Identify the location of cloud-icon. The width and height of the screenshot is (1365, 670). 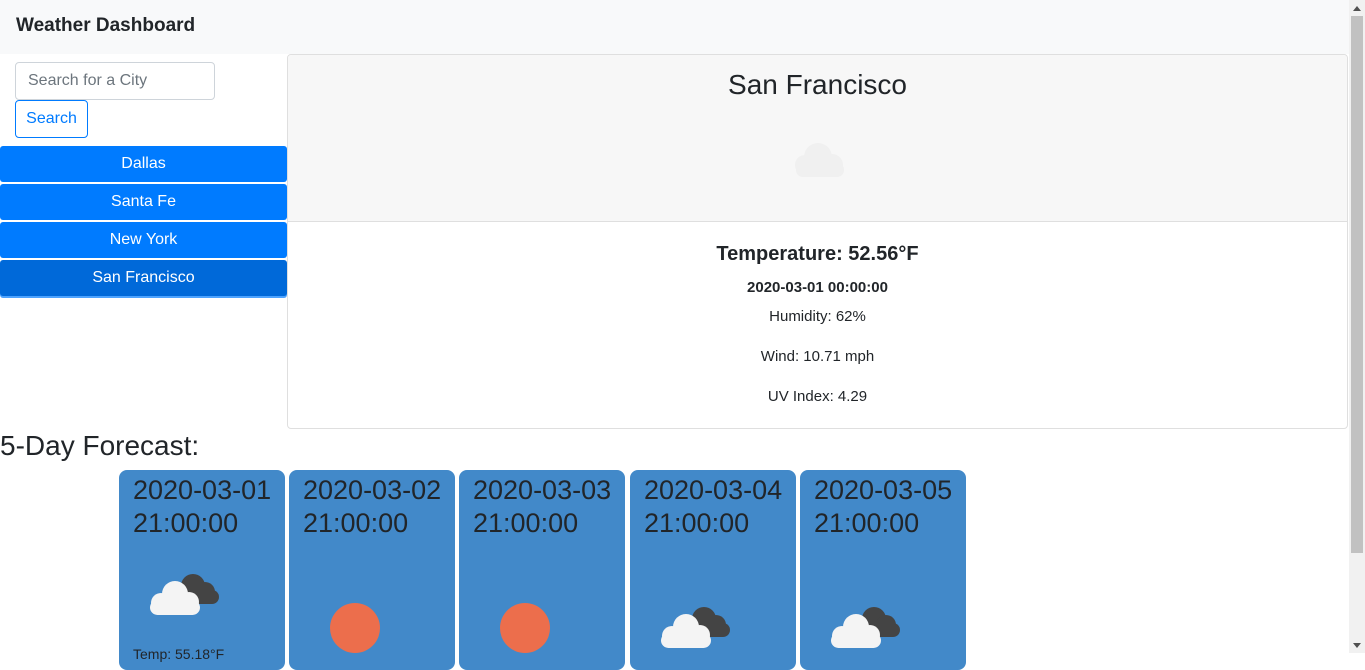
(819, 160).